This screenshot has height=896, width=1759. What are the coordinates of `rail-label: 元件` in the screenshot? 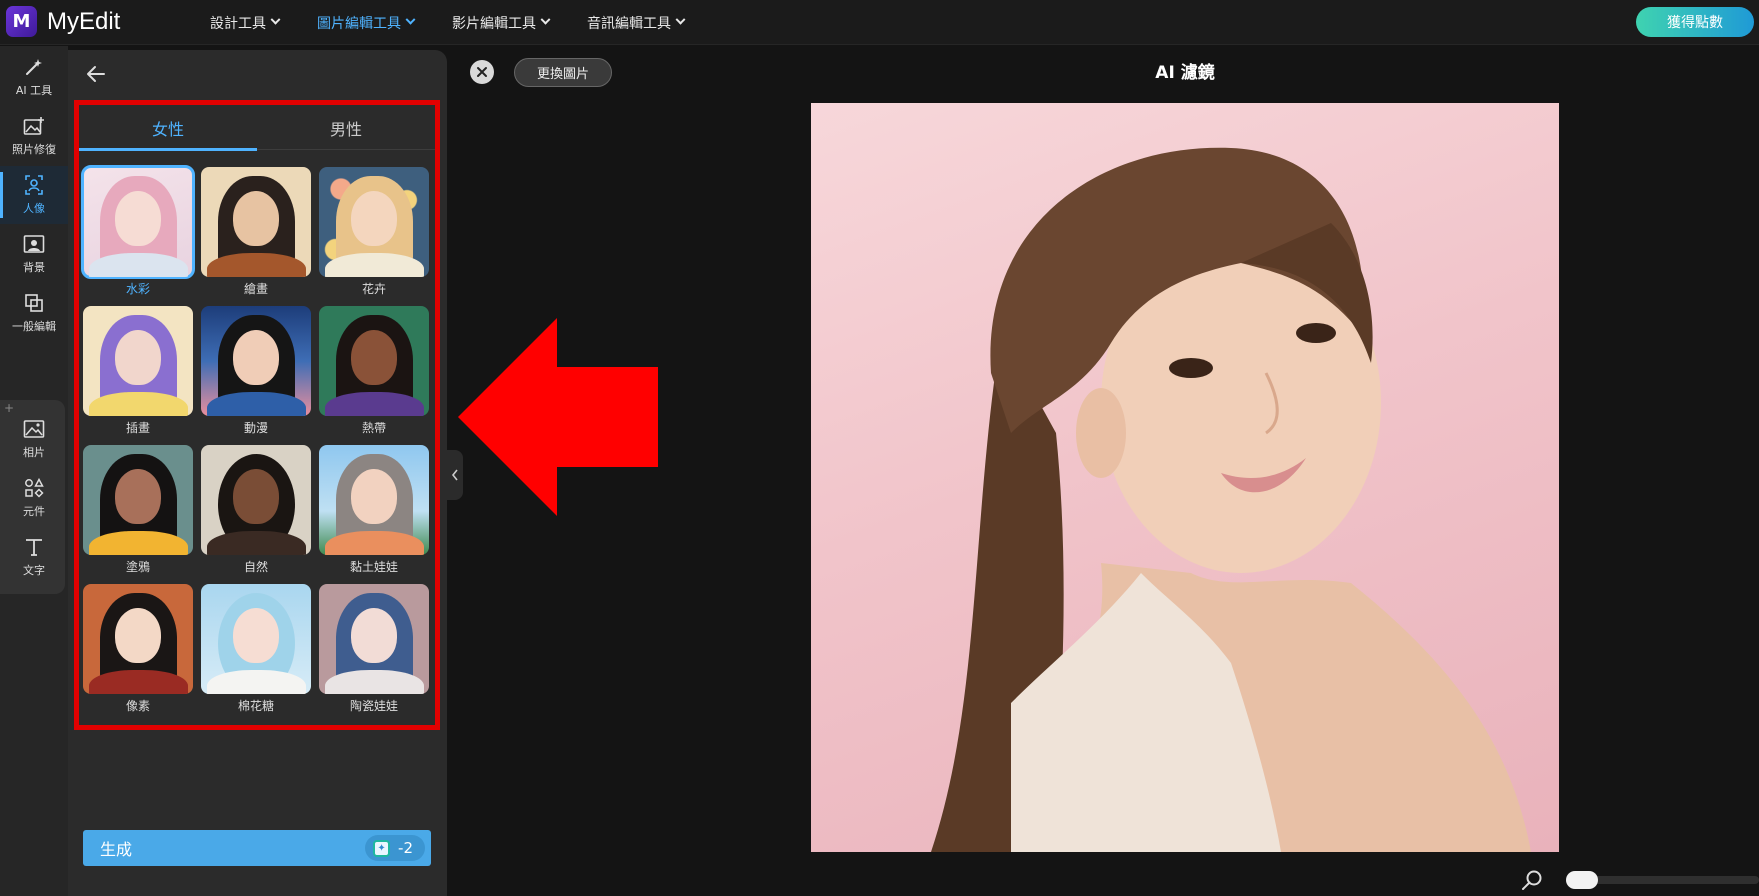 It's located at (34, 511).